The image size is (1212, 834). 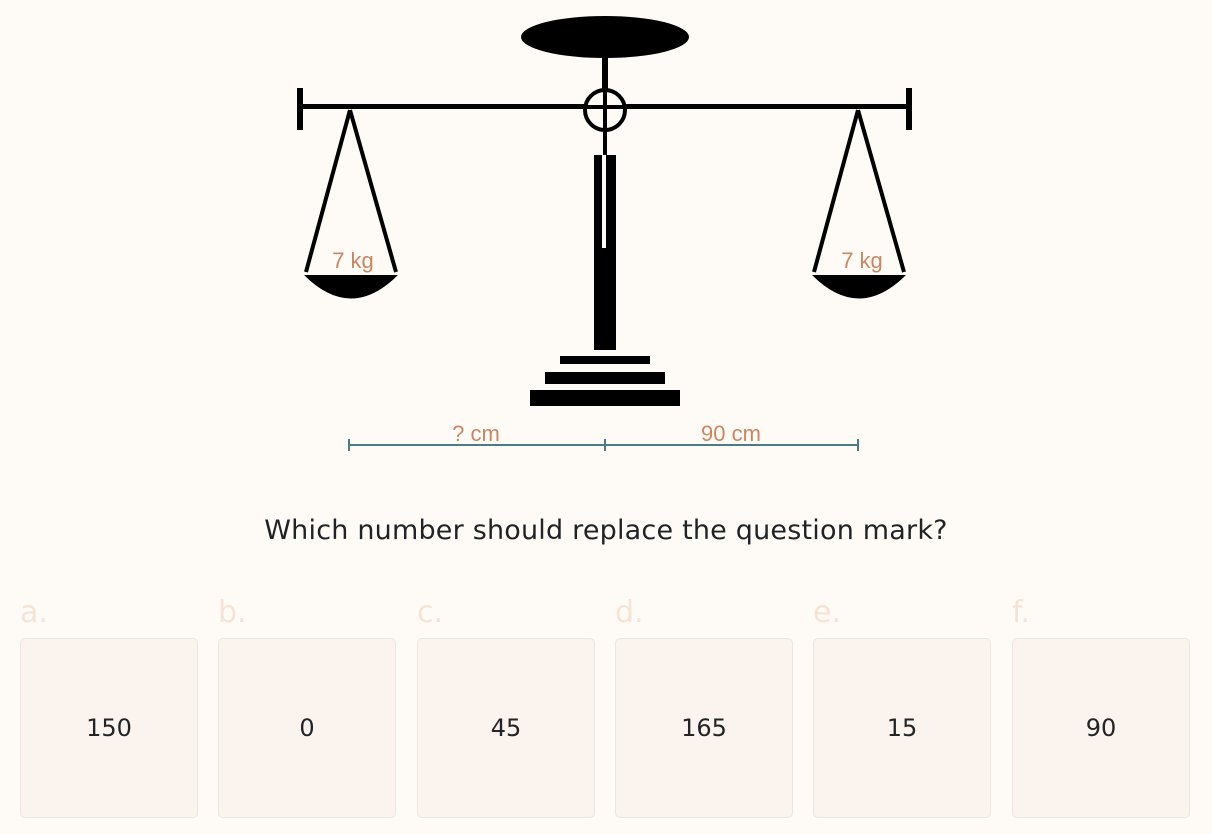 I want to click on option-e-value: 15, so click(x=902, y=728).